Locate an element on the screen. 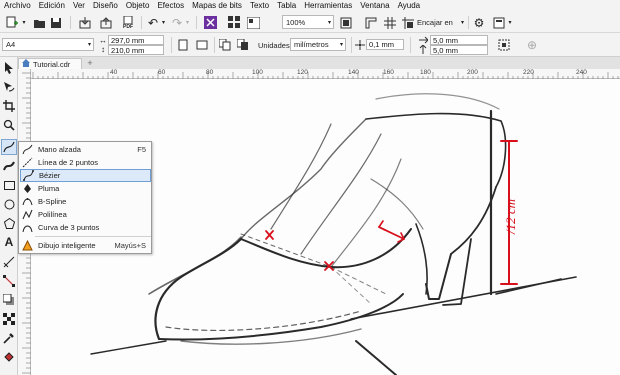 This screenshot has height=375, width=620. menu-mapas-de-bits: Mapas de bits is located at coordinates (217, 6).